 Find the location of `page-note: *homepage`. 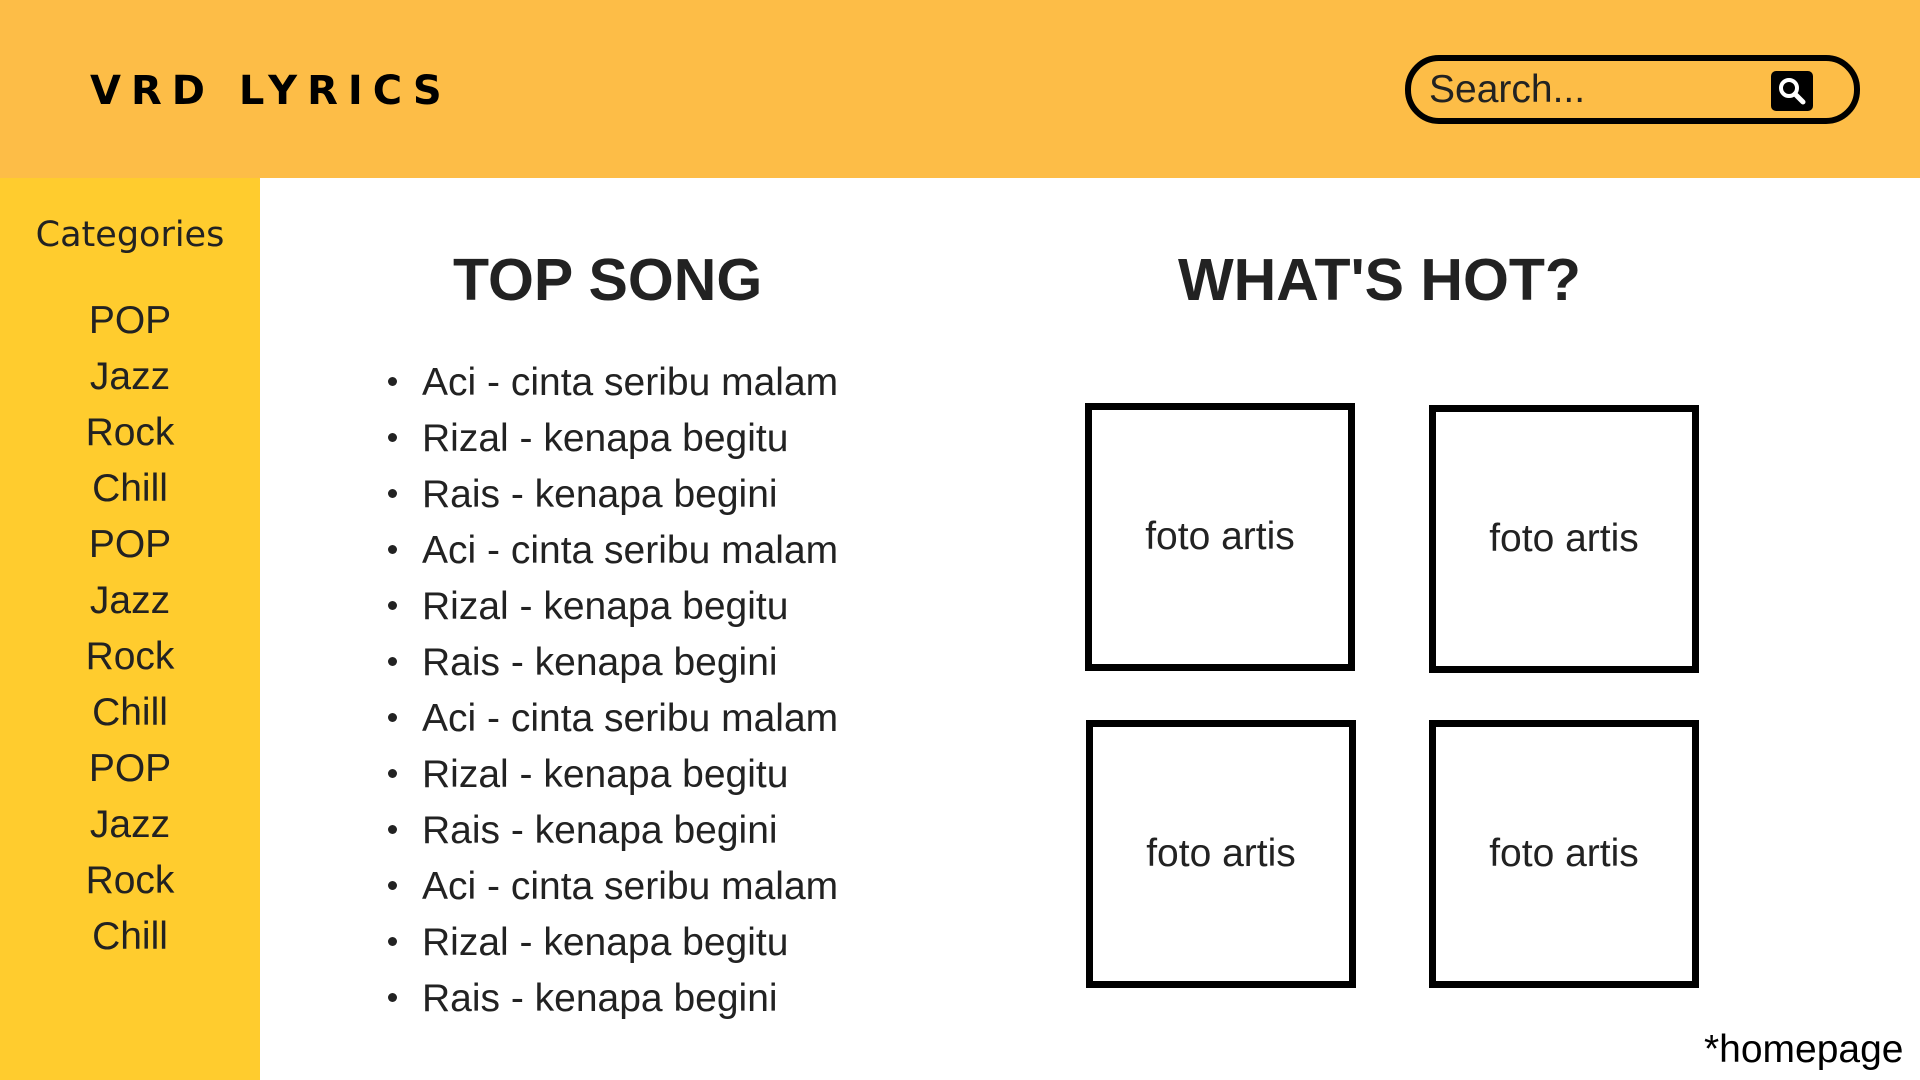

page-note: *homepage is located at coordinates (1804, 1049).